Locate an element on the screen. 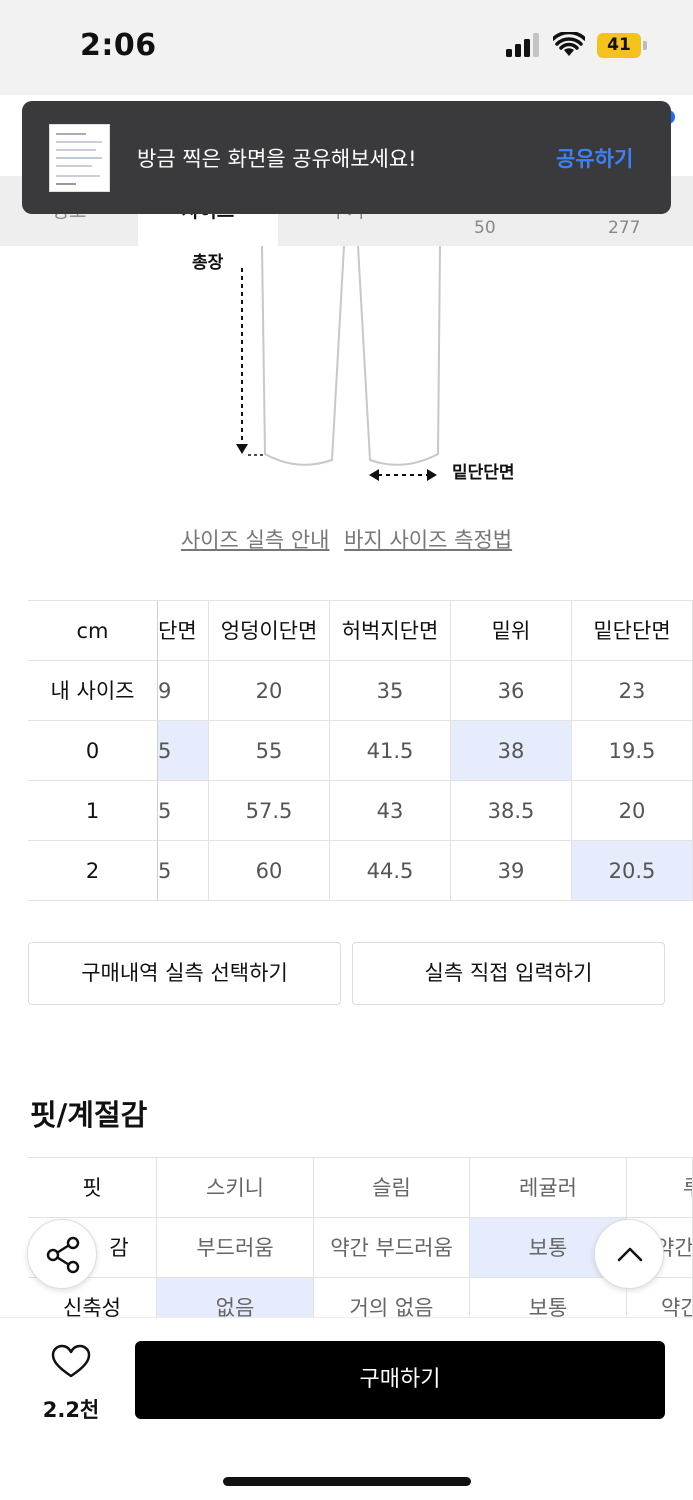 This screenshot has height=1500, width=693. screenshot-thumbnail is located at coordinates (79, 158).